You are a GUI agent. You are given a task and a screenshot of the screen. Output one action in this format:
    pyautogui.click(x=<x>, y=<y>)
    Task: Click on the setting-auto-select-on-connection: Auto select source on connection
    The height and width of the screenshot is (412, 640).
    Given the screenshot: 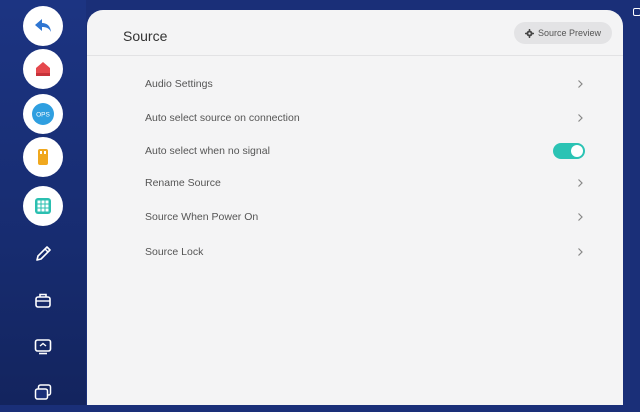 What is the action you would take?
    pyautogui.click(x=365, y=118)
    